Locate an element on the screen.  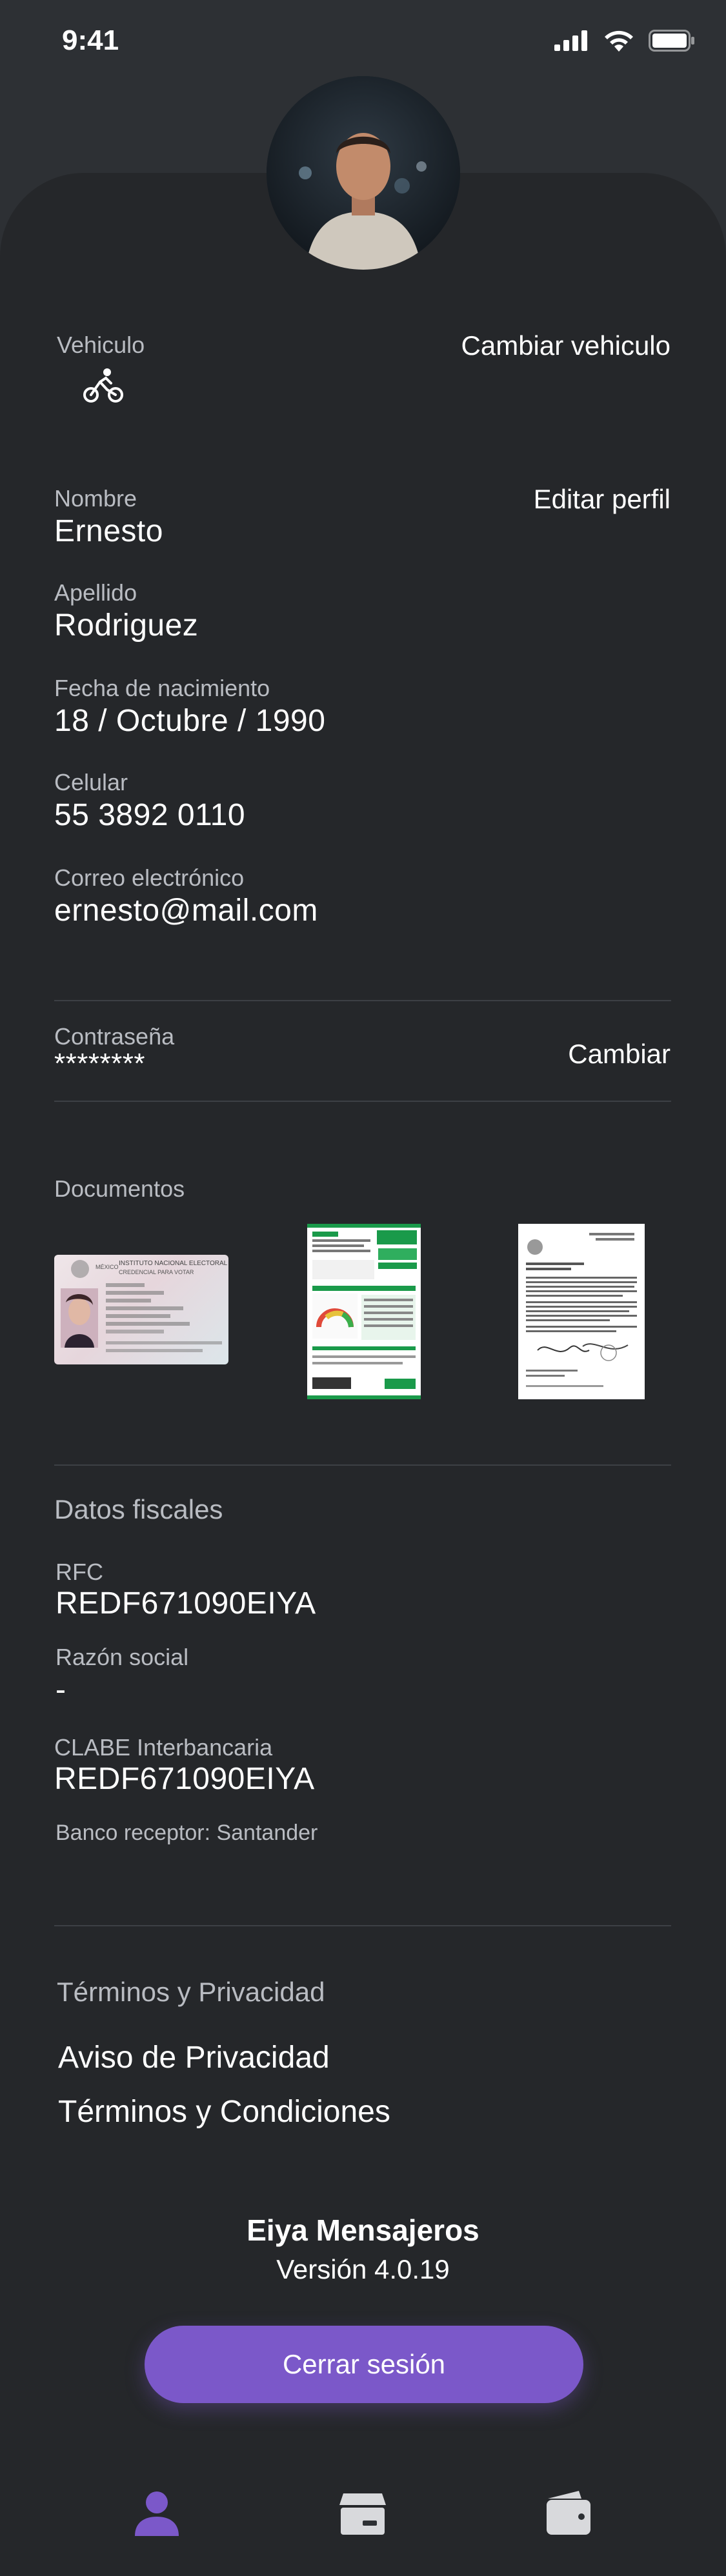
ine-subtitle: CREDENCIAL PARA VOTAR is located at coordinates (156, 1272).